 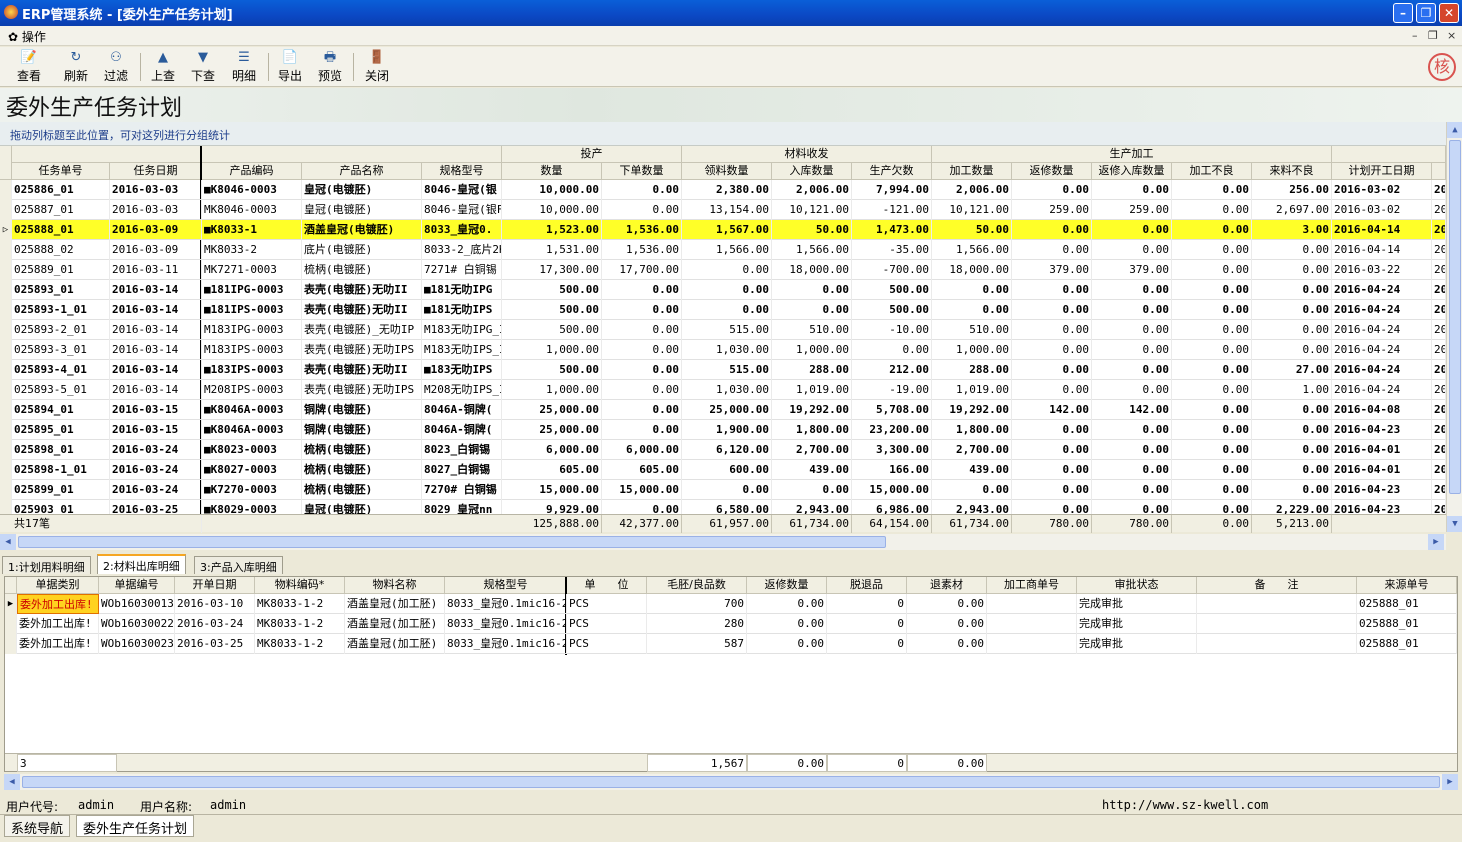 What do you see at coordinates (892, 370) in the screenshot?
I see `table-cell: 212.00` at bounding box center [892, 370].